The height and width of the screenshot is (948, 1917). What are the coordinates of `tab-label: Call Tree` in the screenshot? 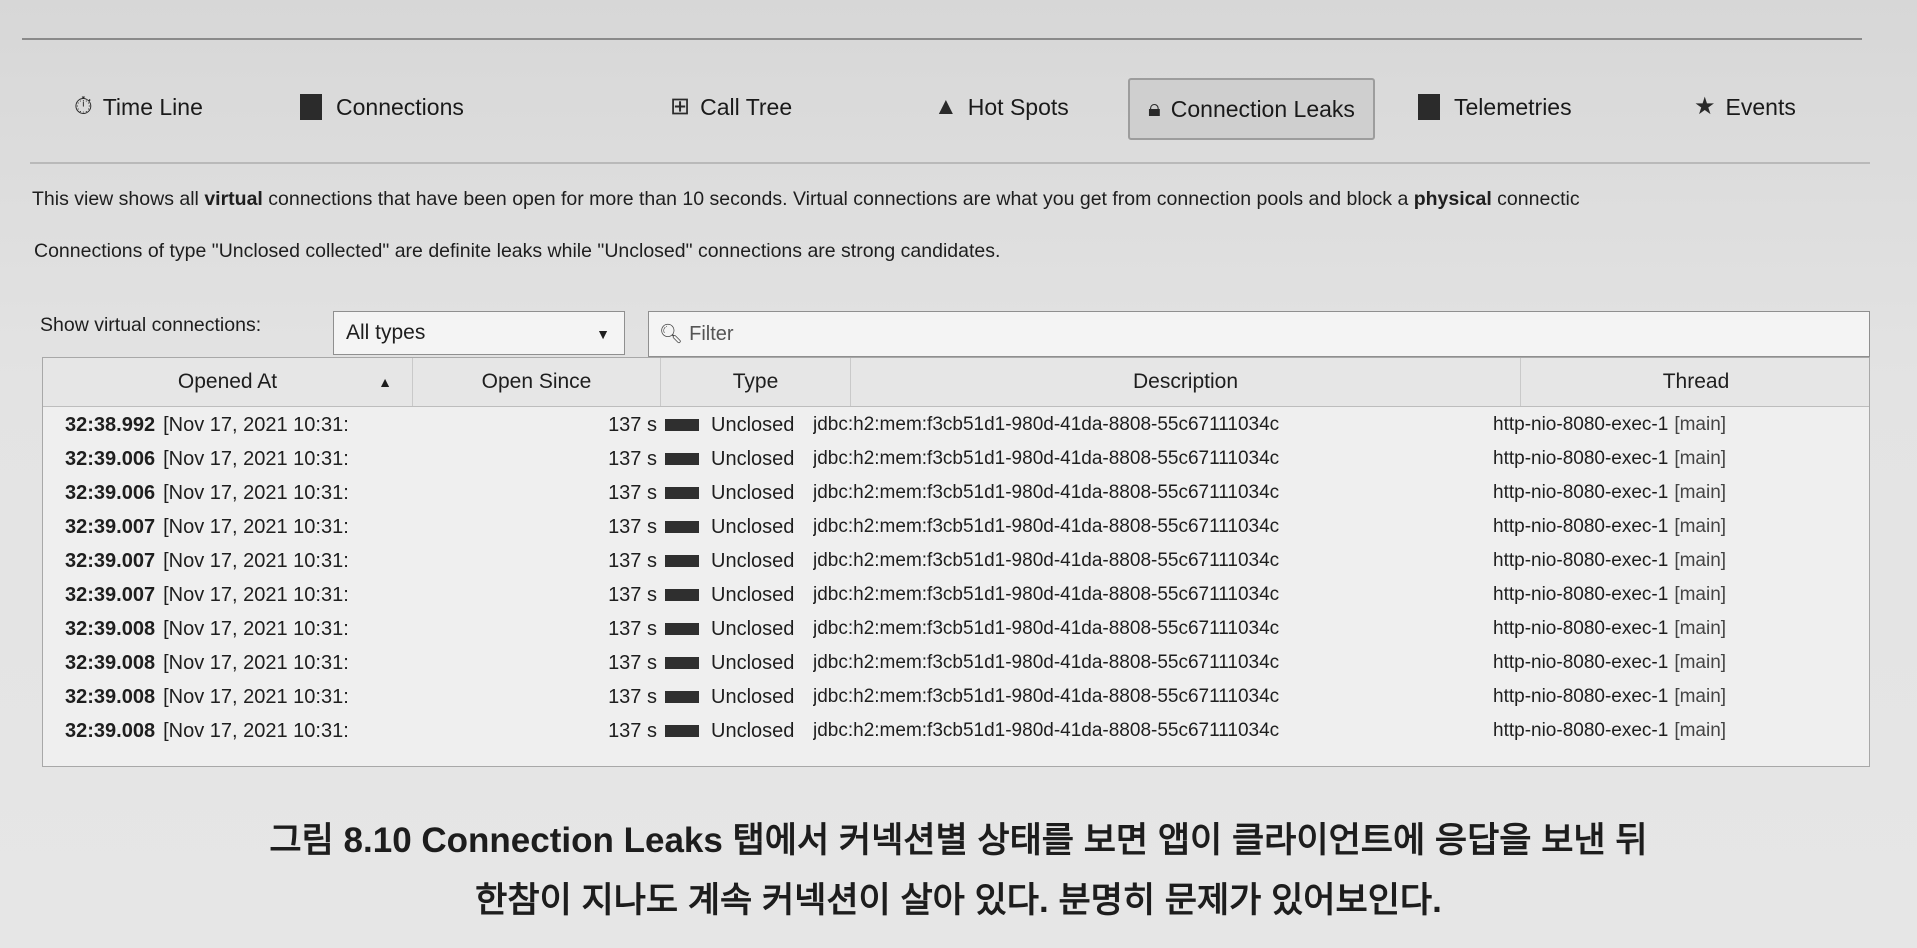 It's located at (746, 106).